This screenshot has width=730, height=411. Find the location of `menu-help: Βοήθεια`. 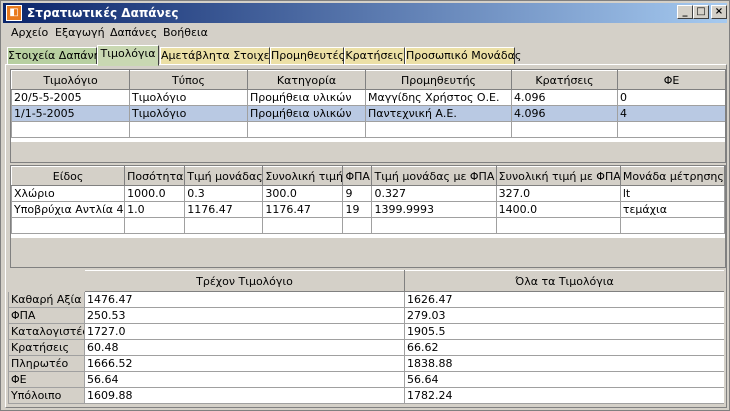

menu-help: Βοήθεια is located at coordinates (185, 32).